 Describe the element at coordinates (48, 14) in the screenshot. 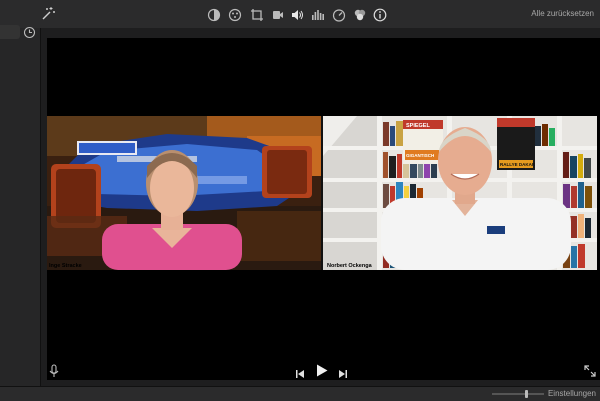

I see `magic-wand-icon` at that location.